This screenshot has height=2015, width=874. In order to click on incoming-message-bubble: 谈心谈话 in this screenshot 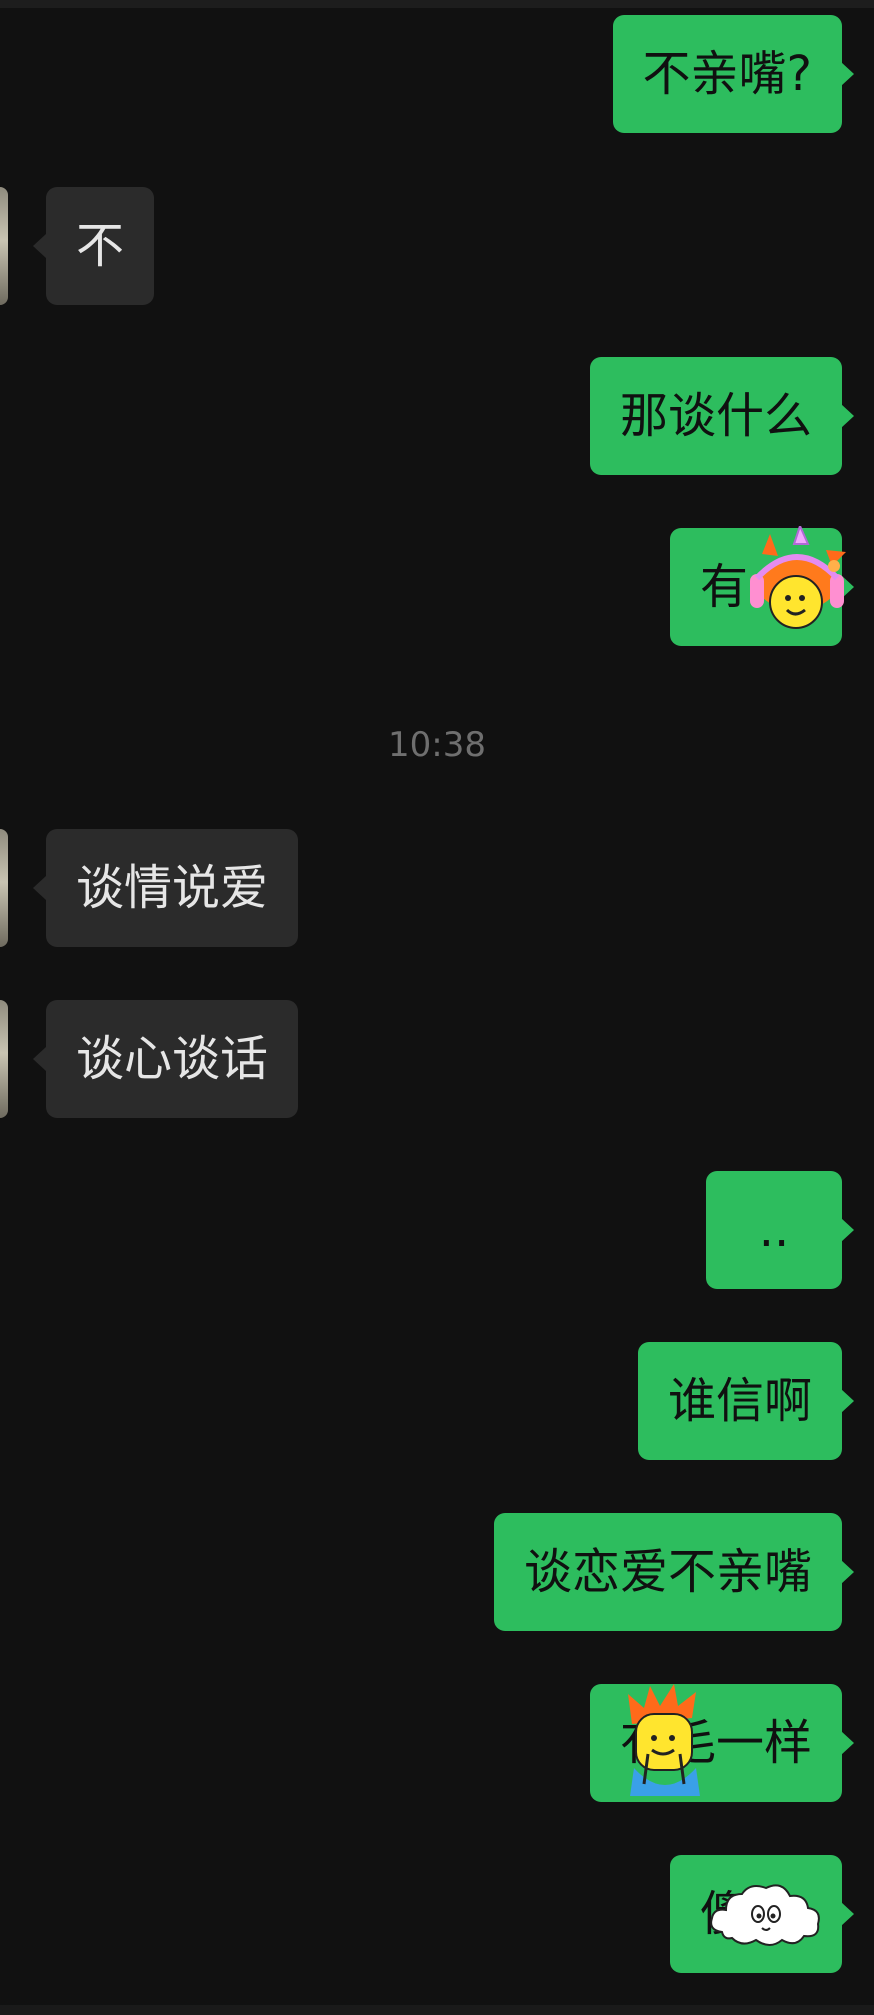, I will do `click(165, 1059)`.